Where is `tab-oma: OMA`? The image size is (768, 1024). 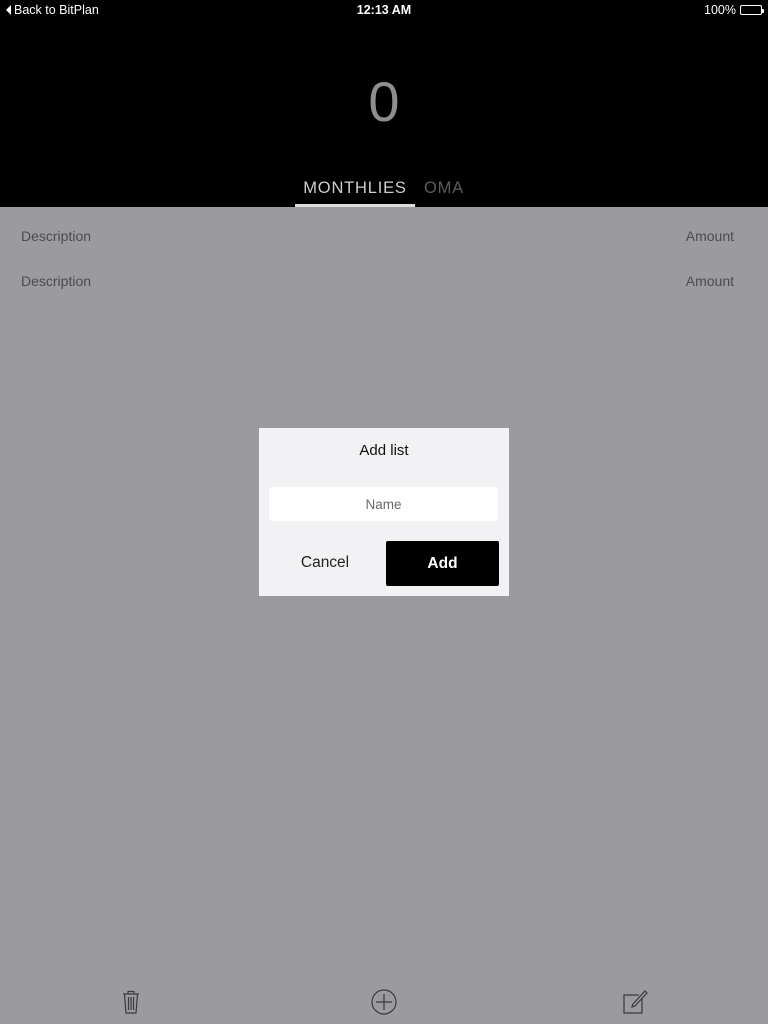 tab-oma: OMA is located at coordinates (439, 191).